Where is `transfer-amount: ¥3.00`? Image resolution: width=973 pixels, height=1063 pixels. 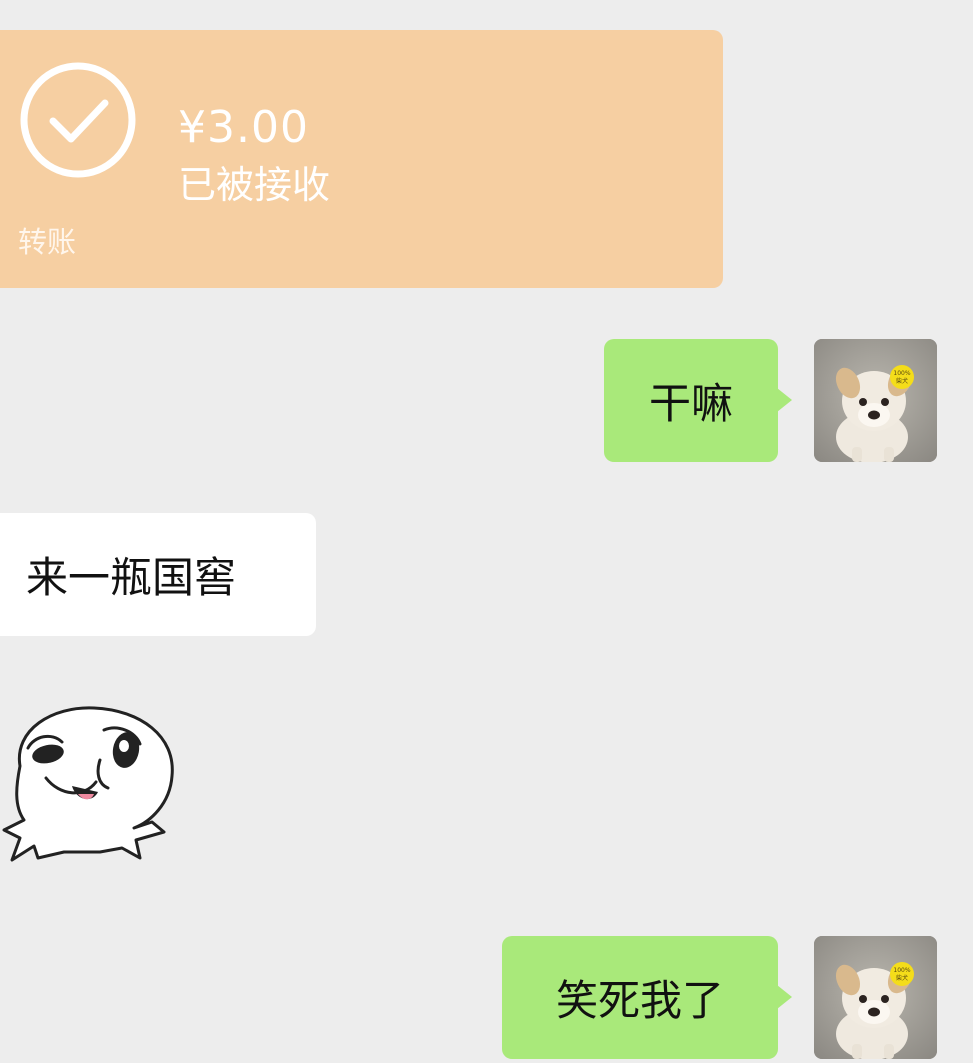
transfer-amount: ¥3.00 is located at coordinates (243, 127).